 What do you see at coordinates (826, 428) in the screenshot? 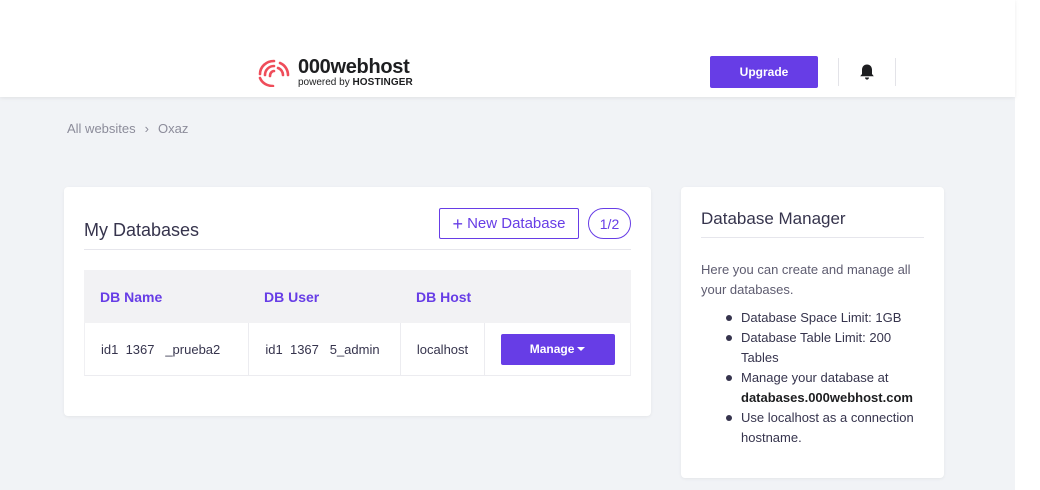
I see `list-item: Use localhost as a connection hostname.` at bounding box center [826, 428].